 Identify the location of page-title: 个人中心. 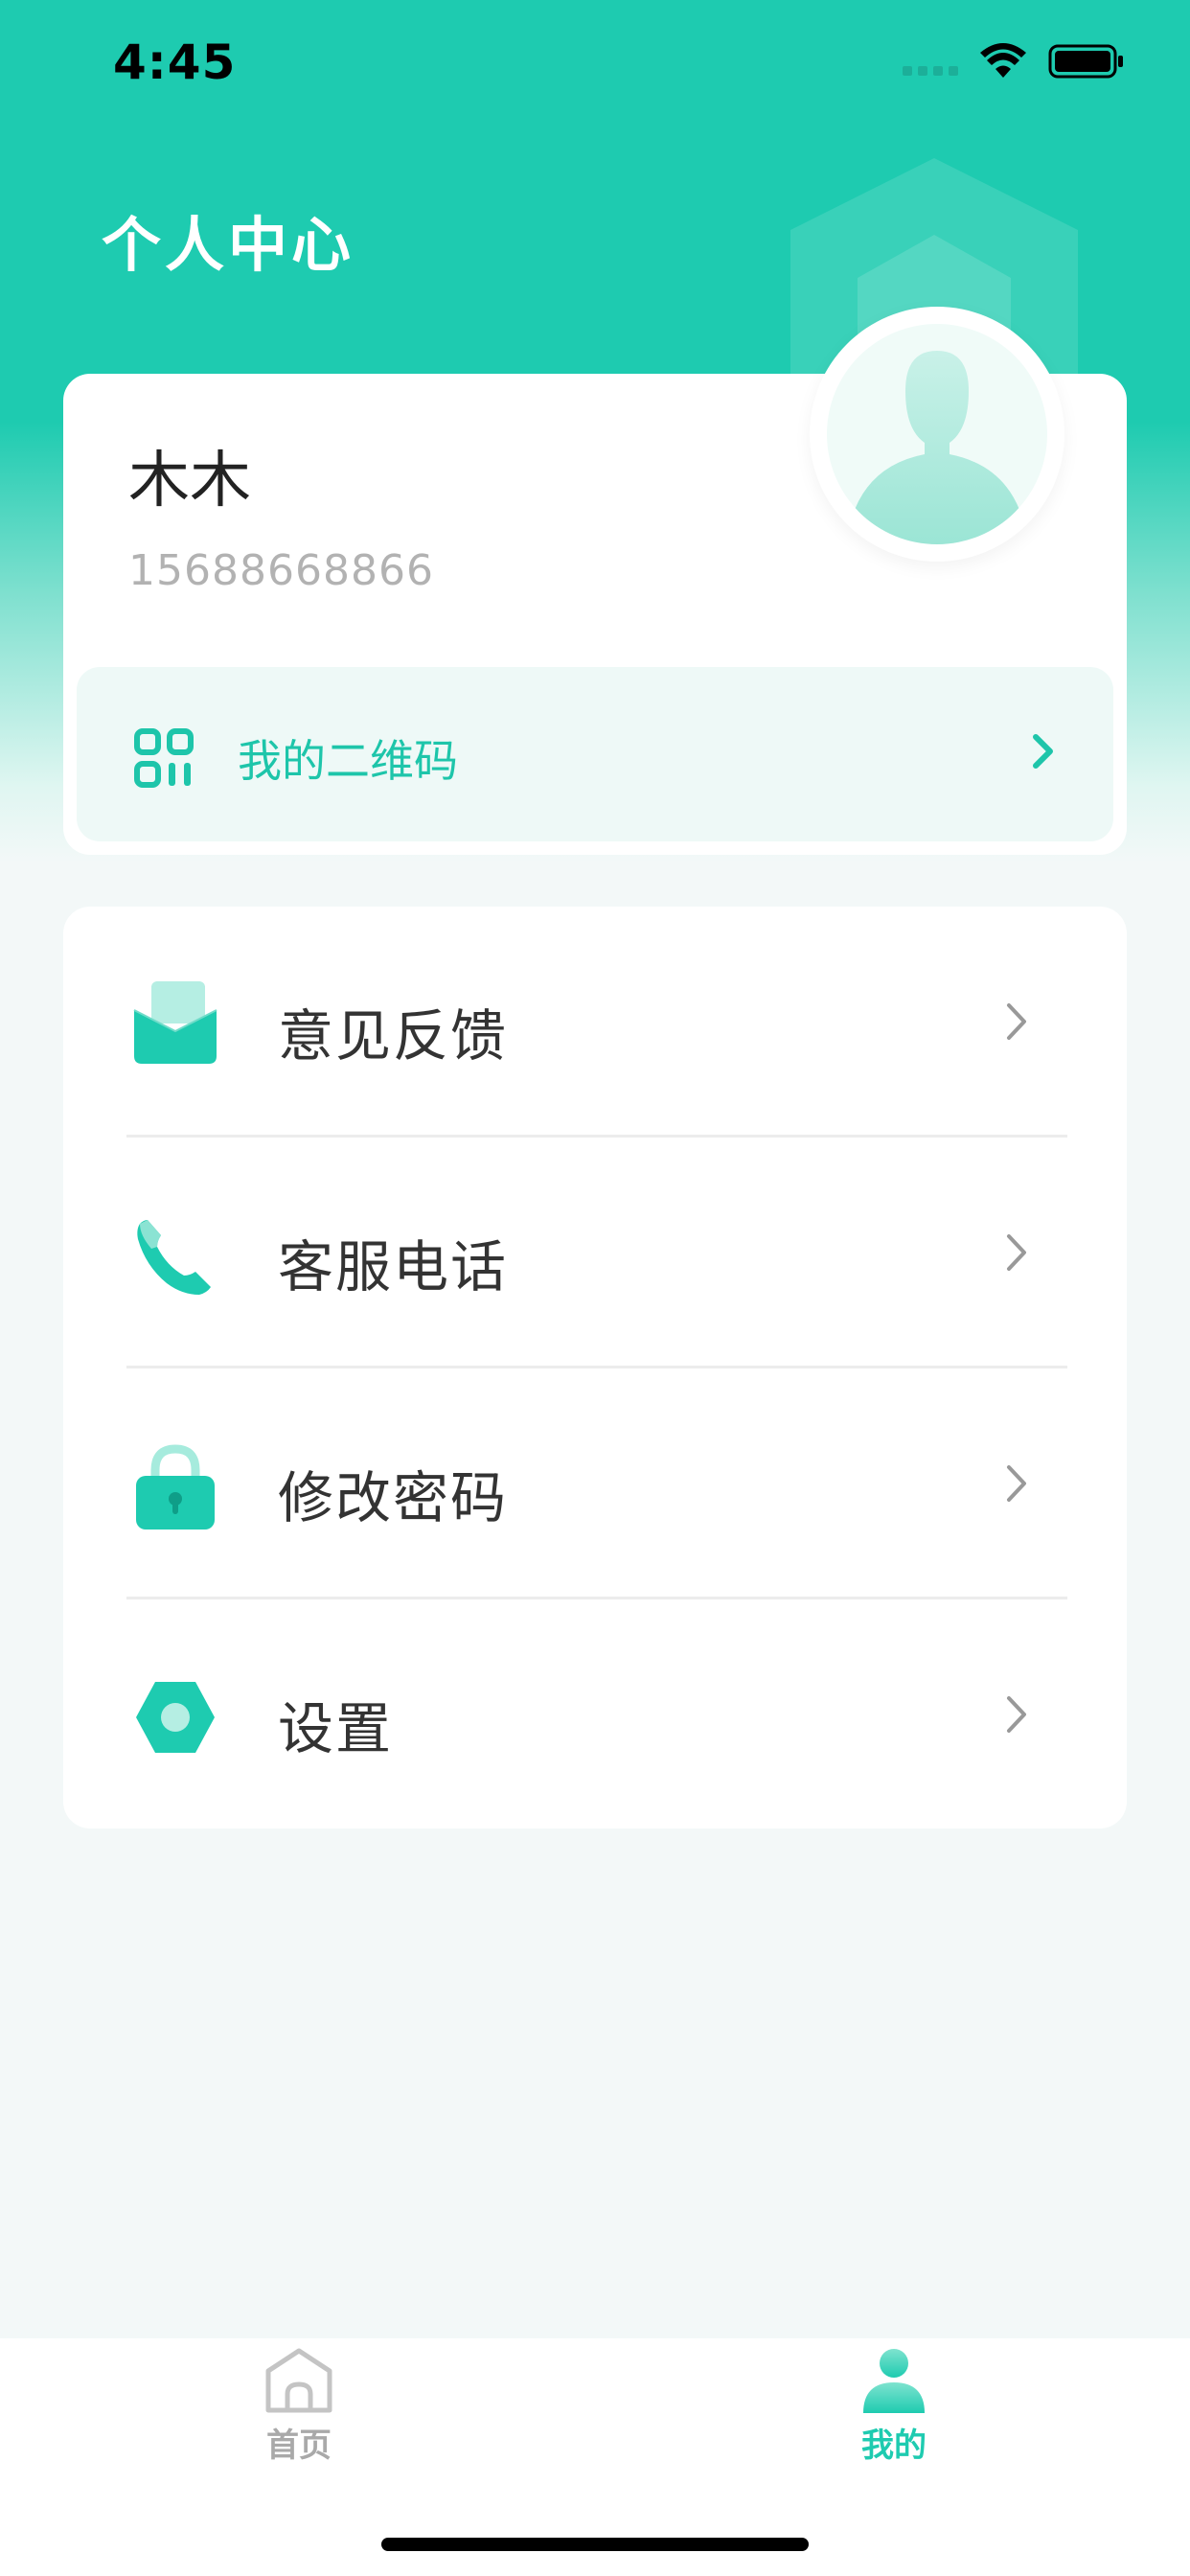
(229, 245).